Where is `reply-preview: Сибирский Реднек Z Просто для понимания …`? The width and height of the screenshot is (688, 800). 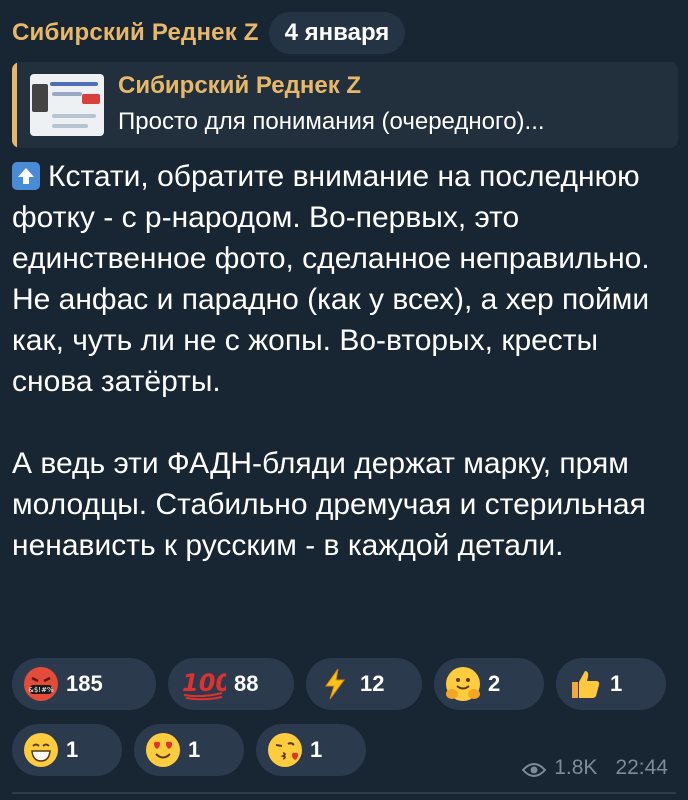 reply-preview: Сибирский Реднек Z Просто для понимания … is located at coordinates (345, 105).